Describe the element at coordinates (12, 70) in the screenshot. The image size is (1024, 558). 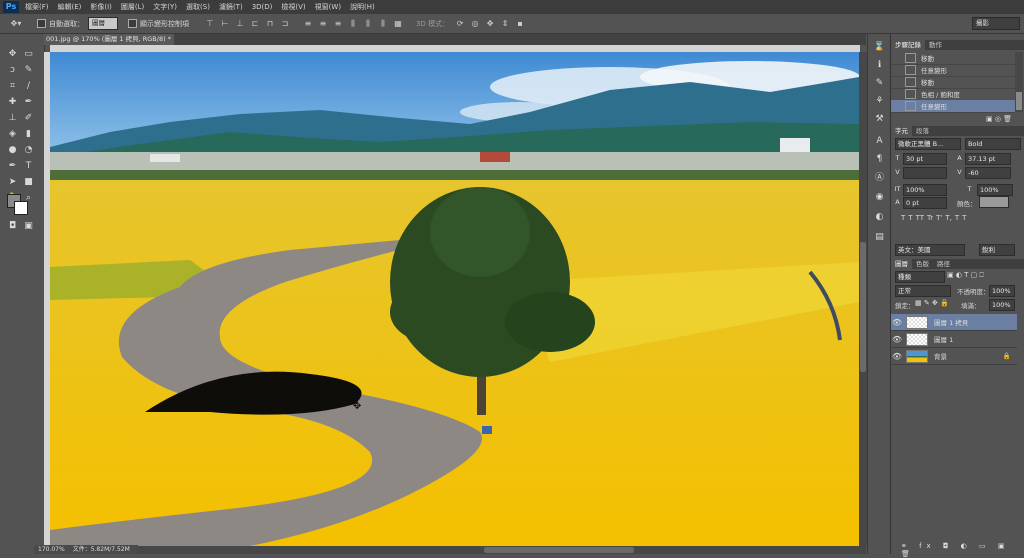
I see `lasso-icon: ↄ` at that location.